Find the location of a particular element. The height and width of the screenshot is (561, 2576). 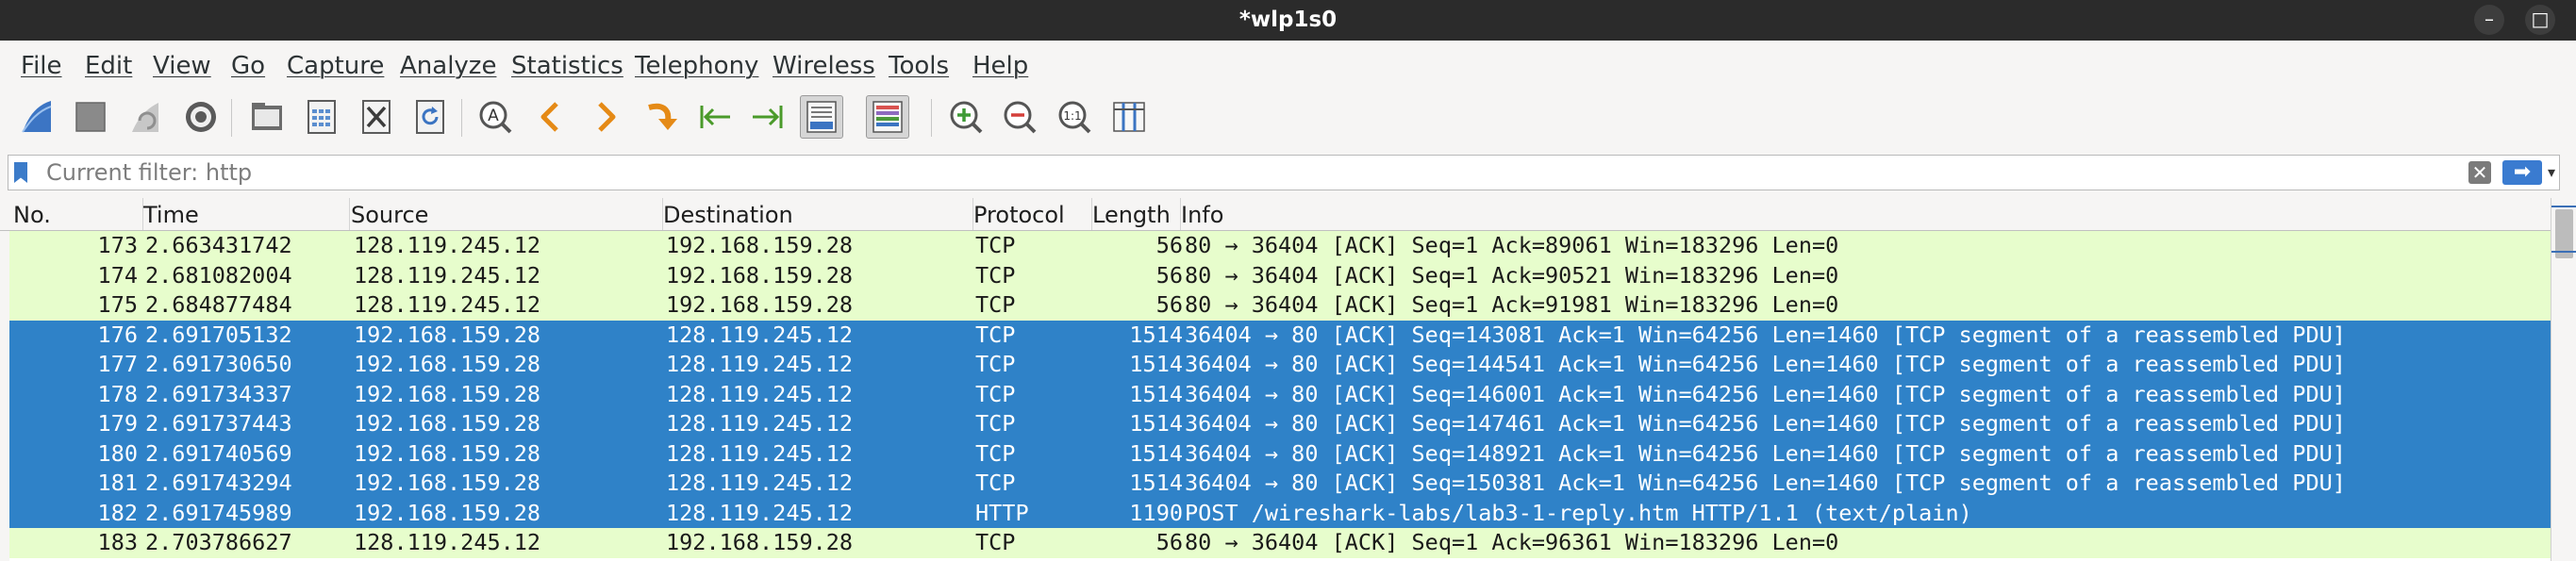

last-packet-button is located at coordinates (768, 117).